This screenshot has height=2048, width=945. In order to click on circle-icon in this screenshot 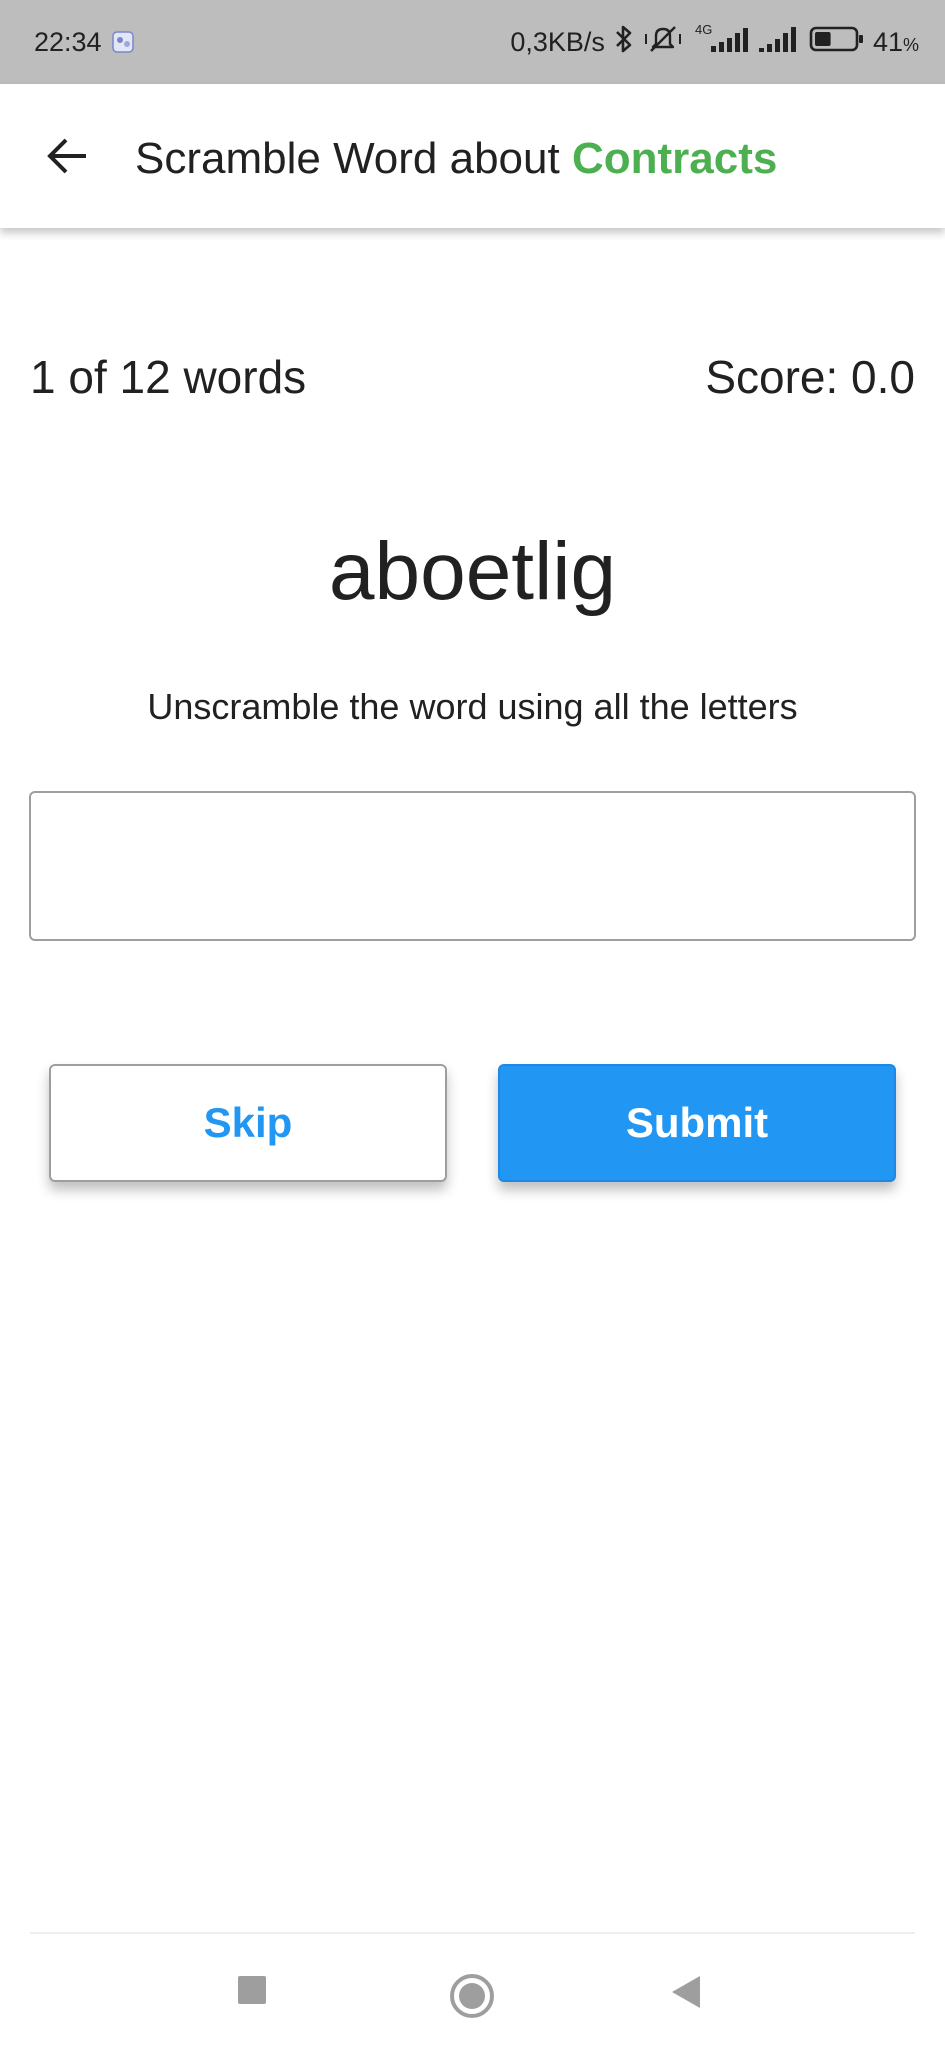, I will do `click(472, 1996)`.